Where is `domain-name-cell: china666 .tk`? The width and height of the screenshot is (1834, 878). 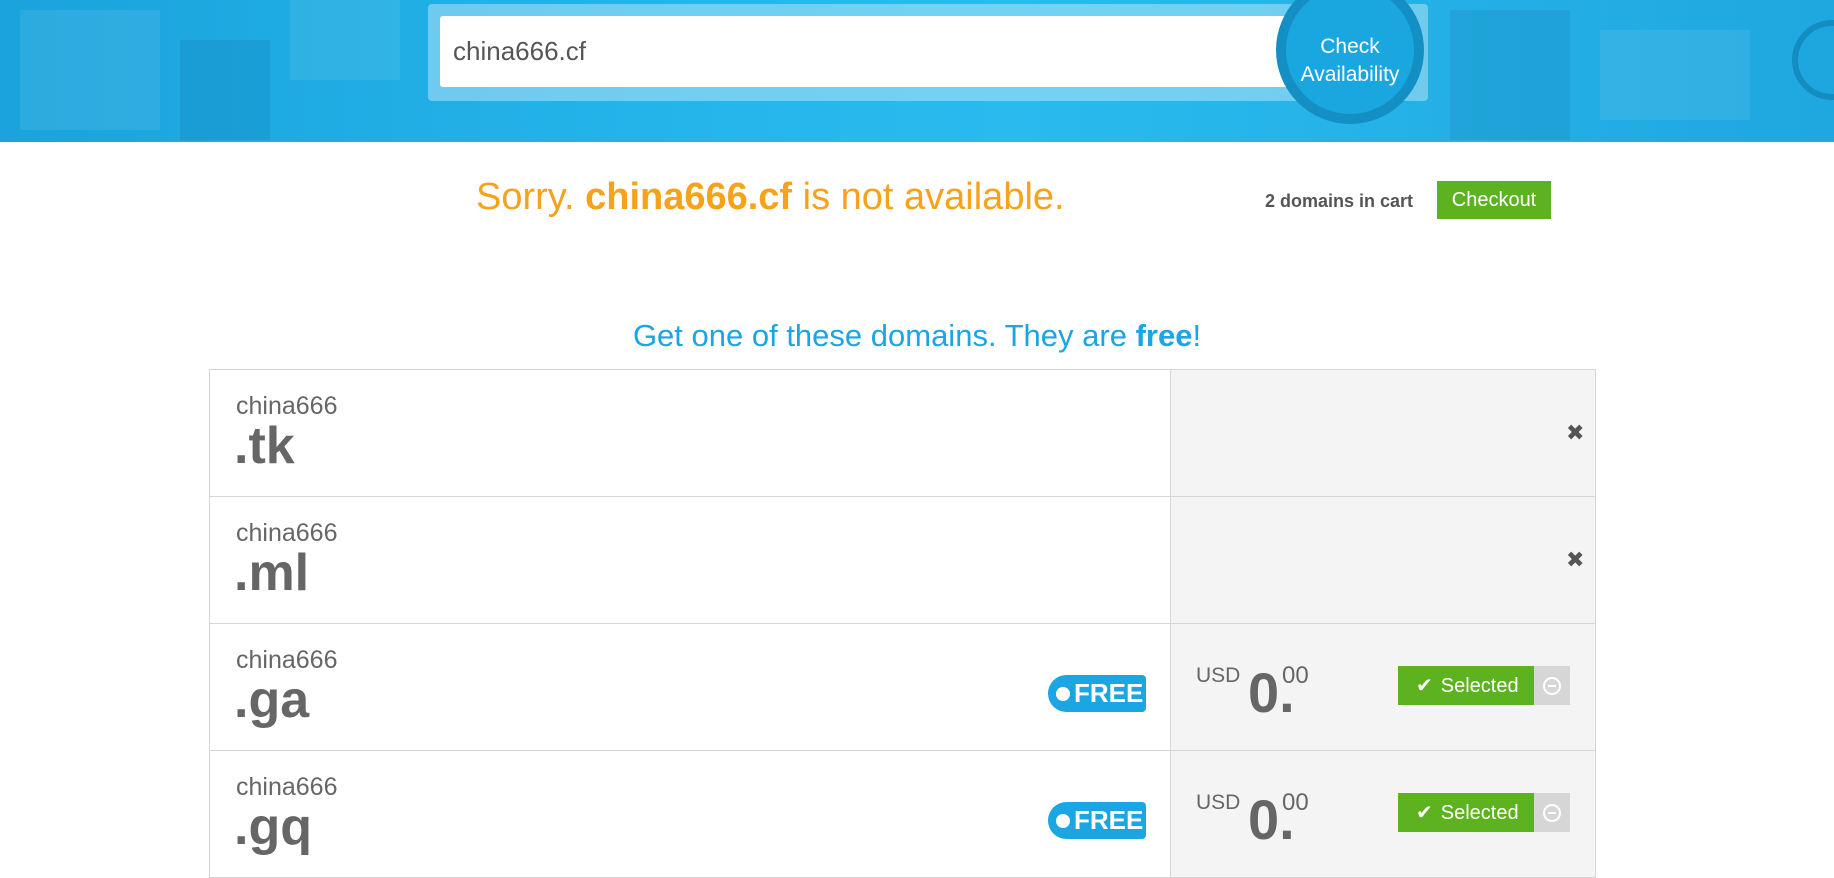 domain-name-cell: china666 .tk is located at coordinates (690, 433).